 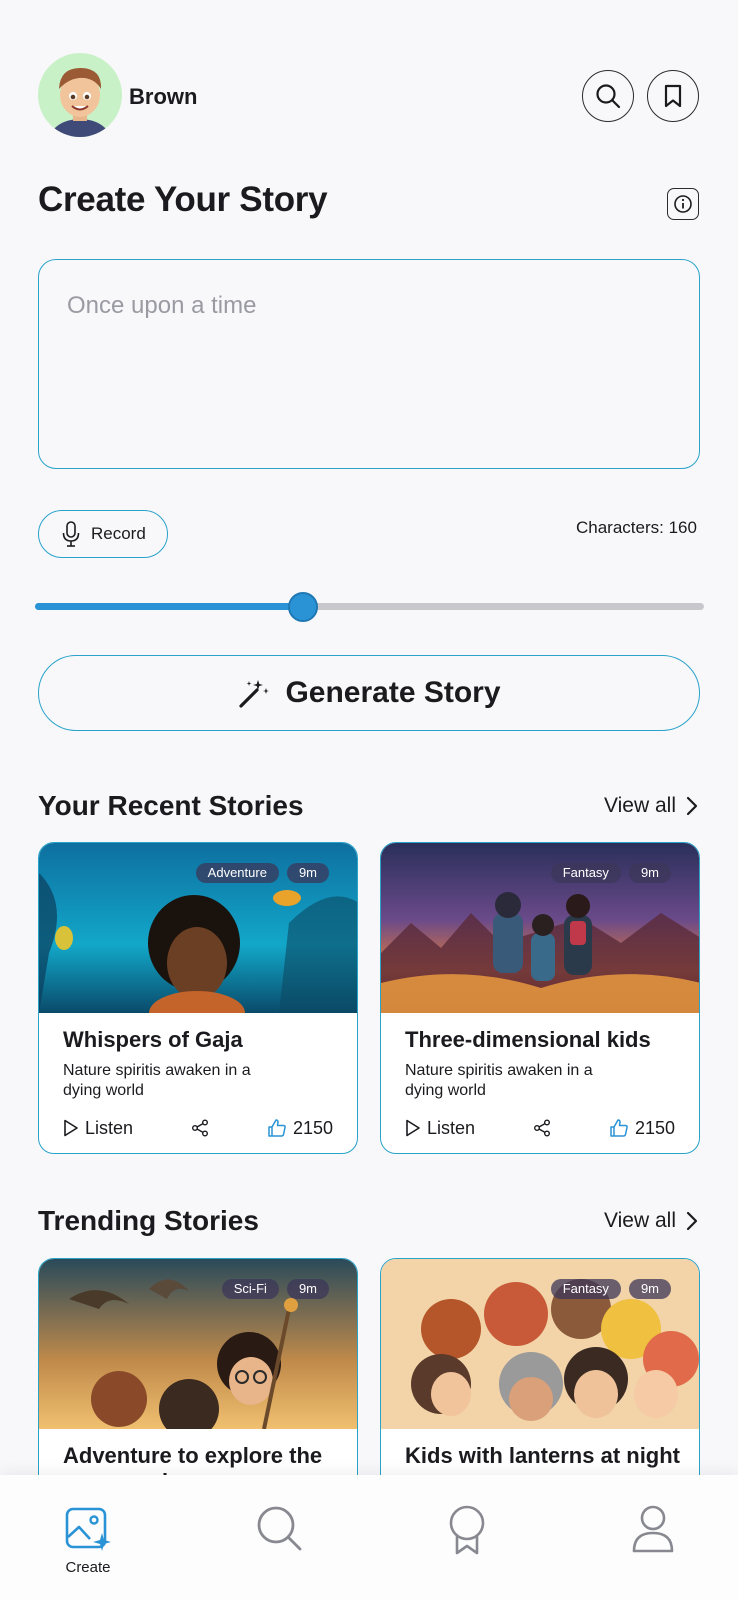 I want to click on bookmark-button, so click(x=673, y=96).